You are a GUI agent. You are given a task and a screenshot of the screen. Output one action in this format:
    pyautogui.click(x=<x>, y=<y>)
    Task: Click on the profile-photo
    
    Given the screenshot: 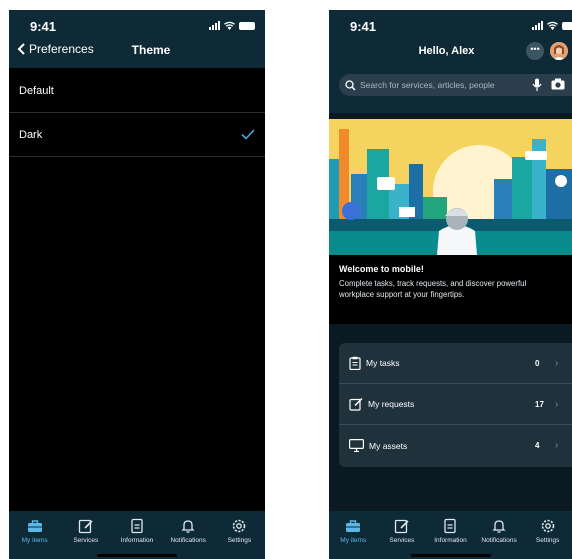 What is the action you would take?
    pyautogui.click(x=559, y=51)
    